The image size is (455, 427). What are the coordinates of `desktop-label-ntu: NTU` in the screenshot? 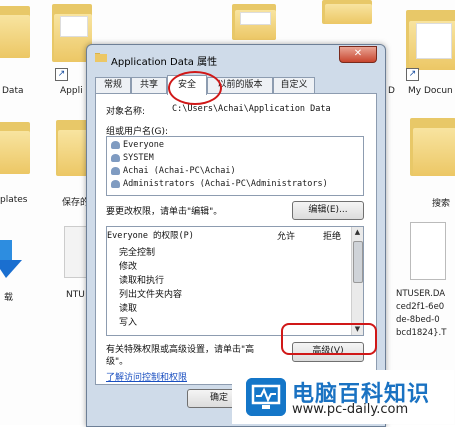 It's located at (75, 295).